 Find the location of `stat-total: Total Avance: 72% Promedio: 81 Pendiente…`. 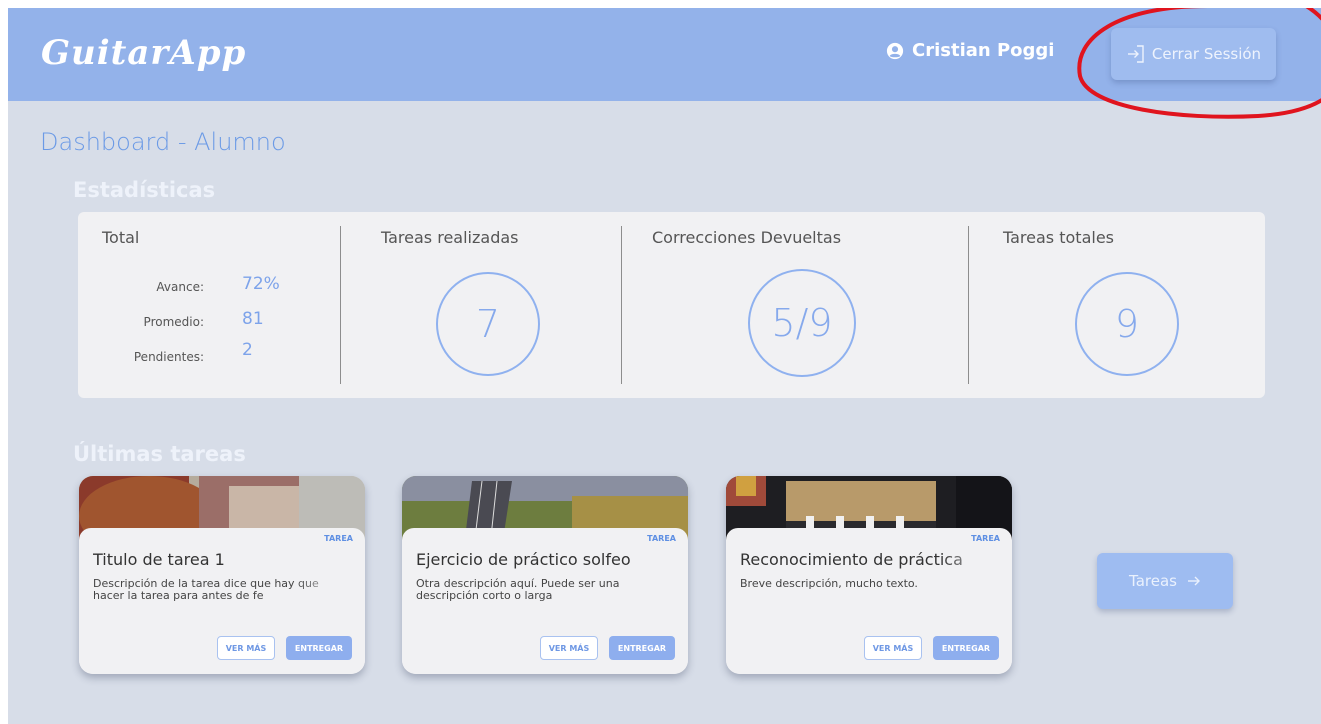

stat-total: Total Avance: 72% Promedio: 81 Pendiente… is located at coordinates (209, 305).